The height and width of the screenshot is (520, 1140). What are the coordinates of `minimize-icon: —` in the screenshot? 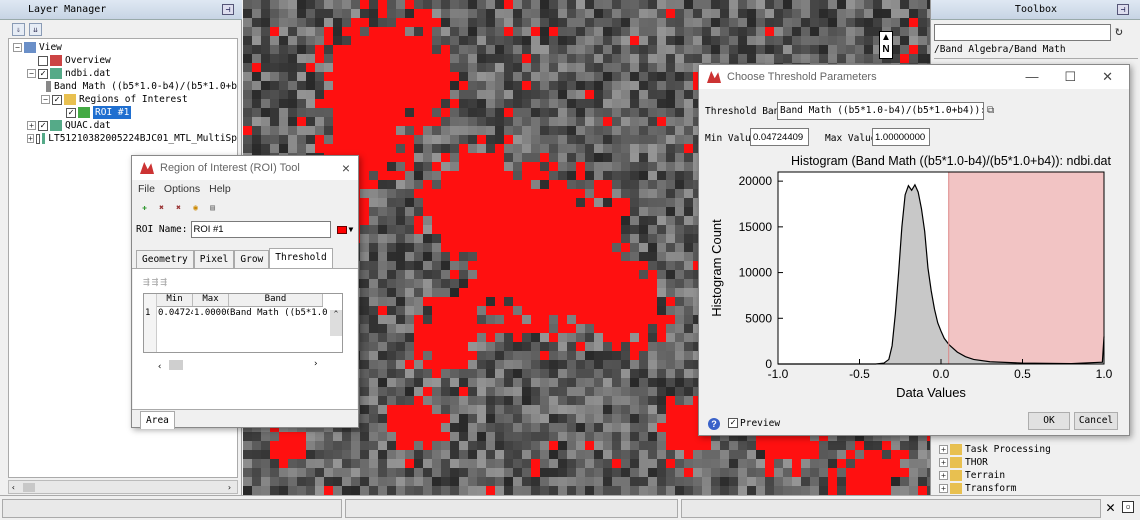 It's located at (1031, 77).